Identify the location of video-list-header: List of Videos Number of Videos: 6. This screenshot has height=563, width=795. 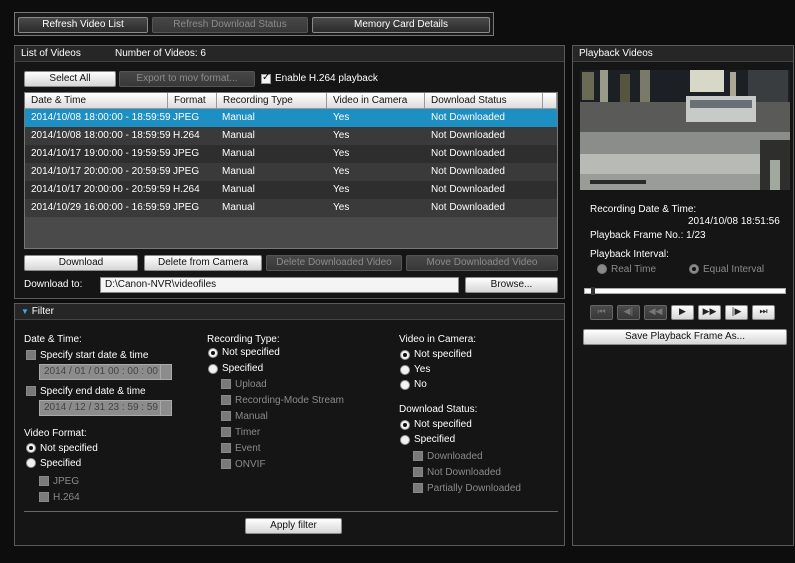
(289, 54).